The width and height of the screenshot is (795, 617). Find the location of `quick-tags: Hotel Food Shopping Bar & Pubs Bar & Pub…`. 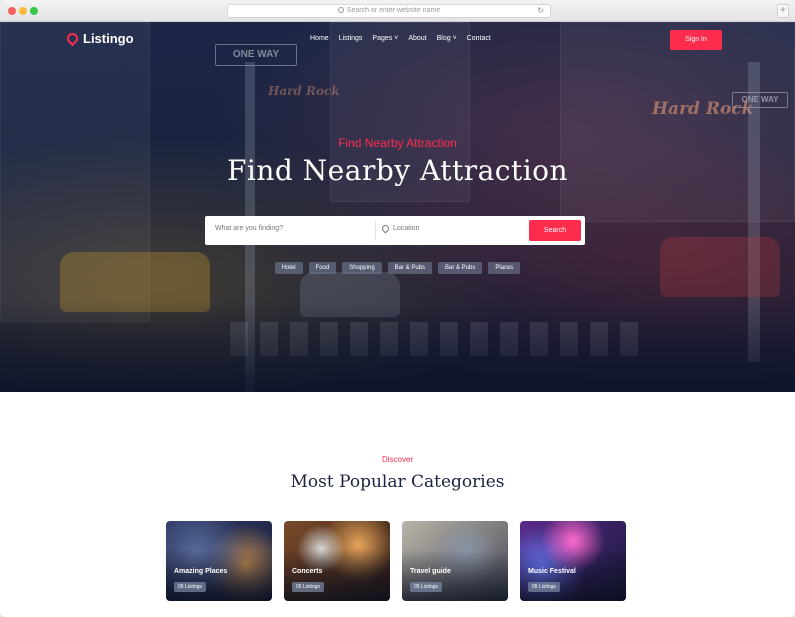

quick-tags: Hotel Food Shopping Bar & Pubs Bar & Pub… is located at coordinates (397, 268).